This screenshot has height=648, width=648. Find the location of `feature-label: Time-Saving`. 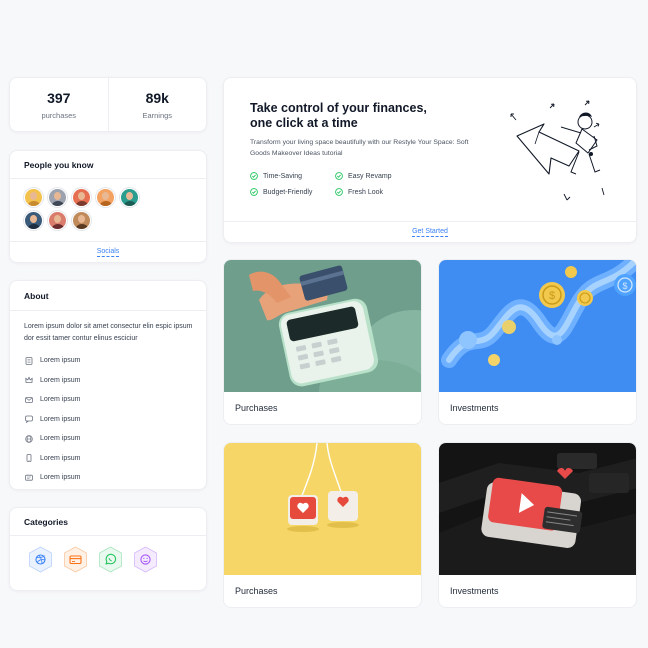

feature-label: Time-Saving is located at coordinates (283, 176).